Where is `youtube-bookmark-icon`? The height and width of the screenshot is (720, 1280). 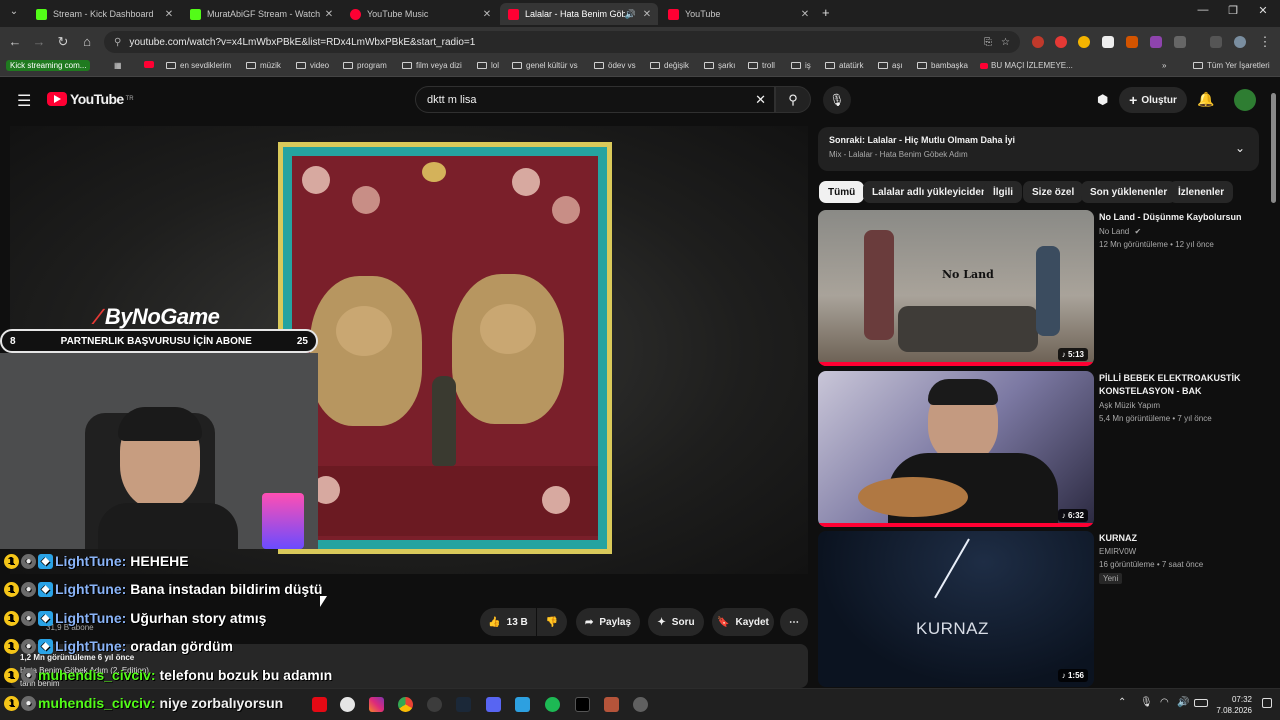
youtube-bookmark-icon is located at coordinates (149, 64).